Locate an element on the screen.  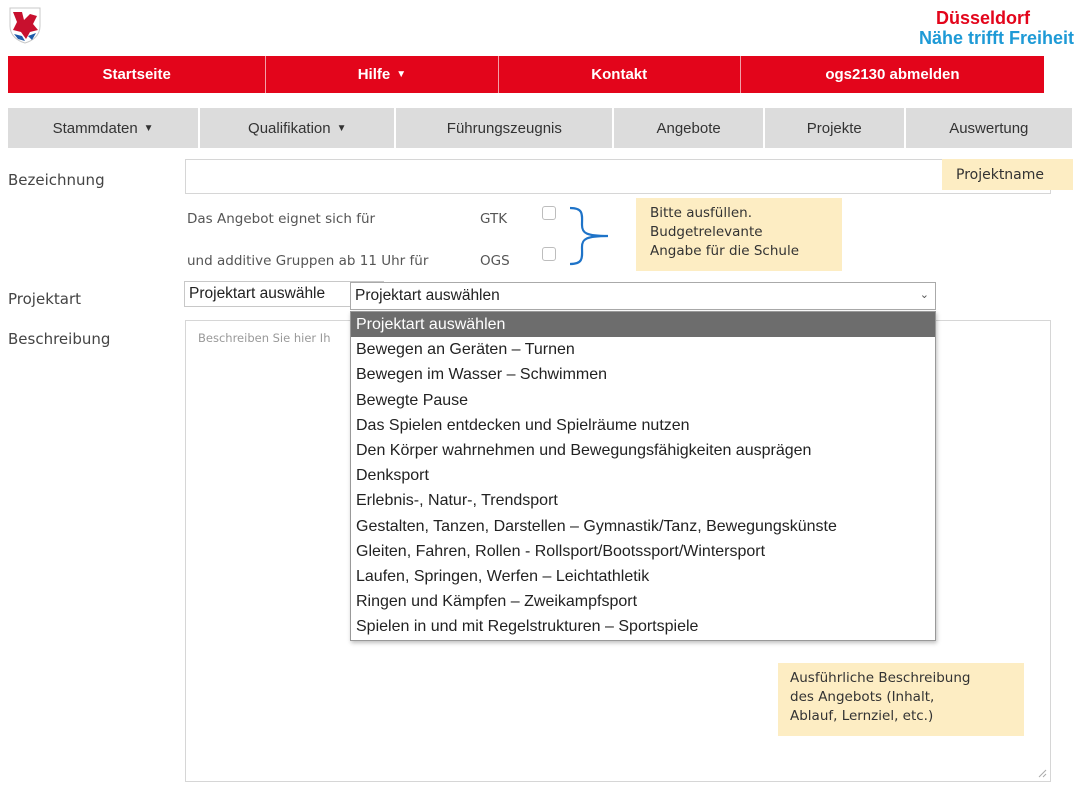
subnav-label: Führungszeugnis is located at coordinates (504, 128).